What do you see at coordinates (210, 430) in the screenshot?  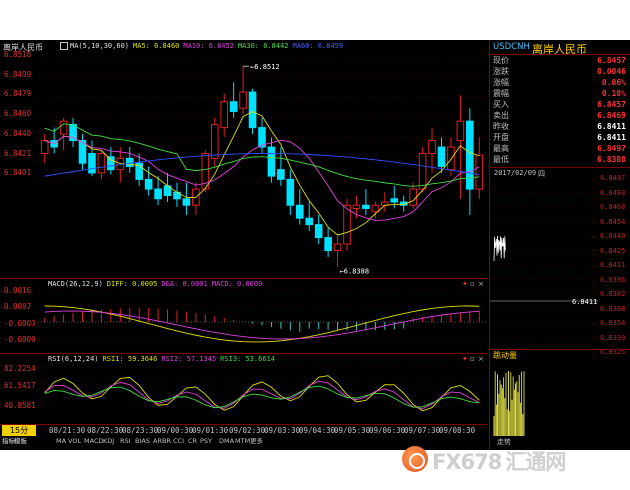 I see `time-axis-label: 09/01:30` at bounding box center [210, 430].